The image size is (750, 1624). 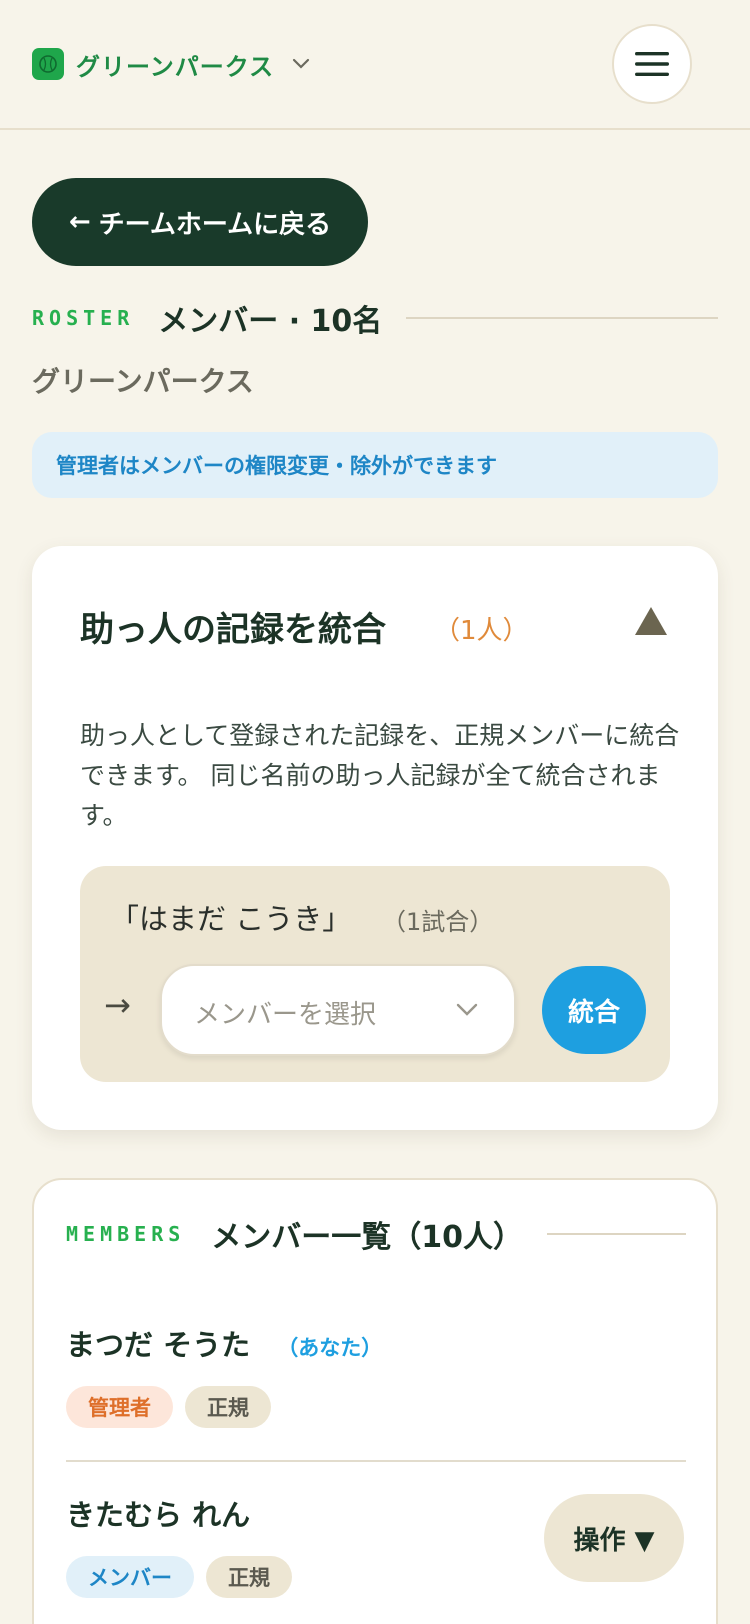 What do you see at coordinates (117, 1005) in the screenshot?
I see `arrow-right-icon: →` at bounding box center [117, 1005].